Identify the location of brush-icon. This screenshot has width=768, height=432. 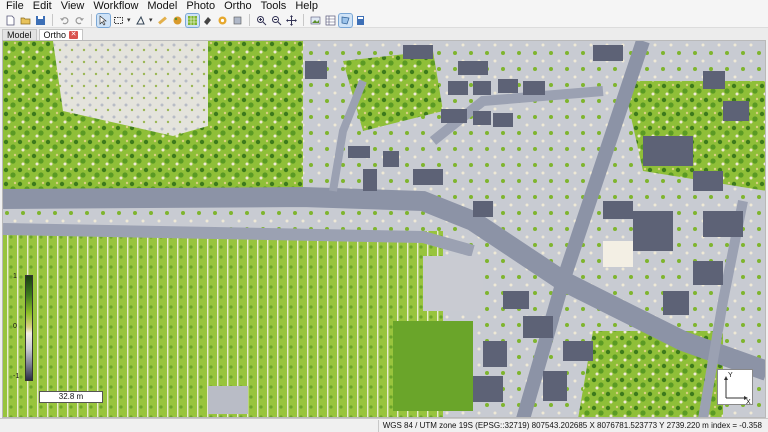
(222, 20).